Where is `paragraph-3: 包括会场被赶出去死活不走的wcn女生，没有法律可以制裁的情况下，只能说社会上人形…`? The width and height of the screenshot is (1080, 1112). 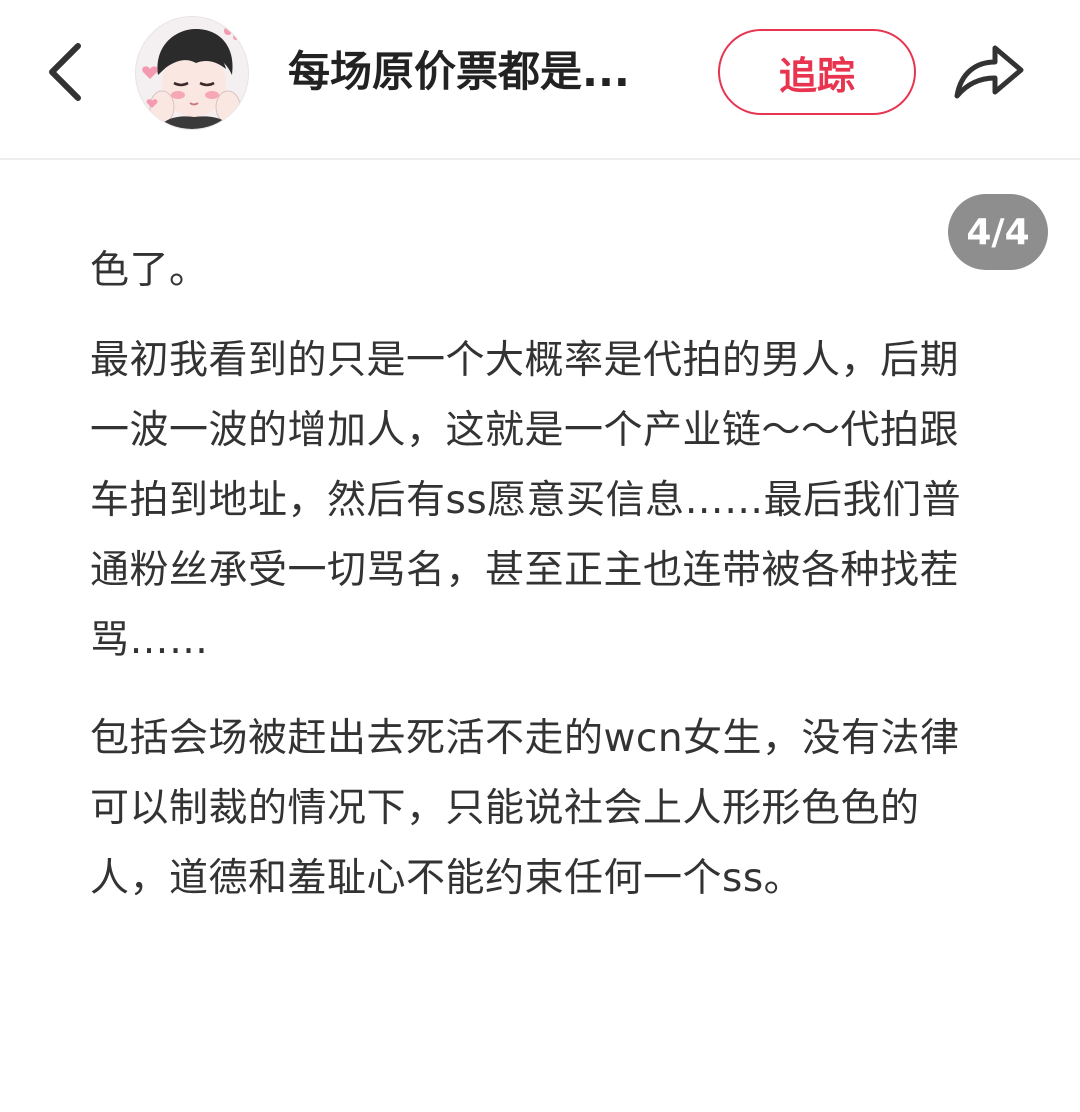 paragraph-3: 包括会场被赶出去死活不走的wcn女生，没有法律可以制裁的情况下，只能说社会上人形… is located at coordinates (525, 808).